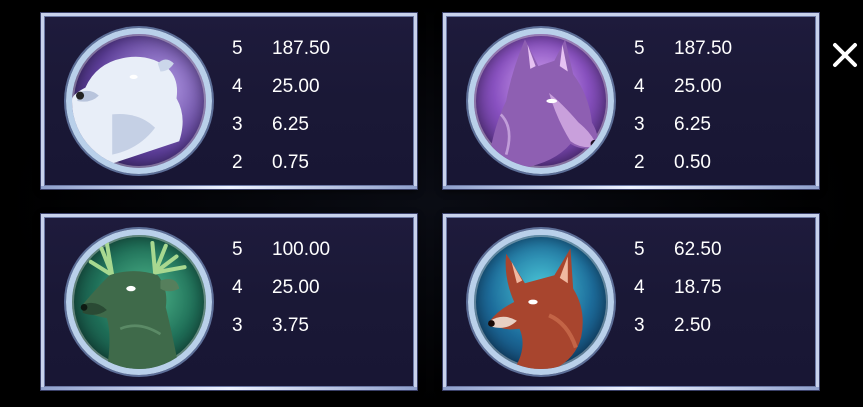 Image resolution: width=863 pixels, height=407 pixels. I want to click on pay-row: 2 0.50, so click(719, 167).